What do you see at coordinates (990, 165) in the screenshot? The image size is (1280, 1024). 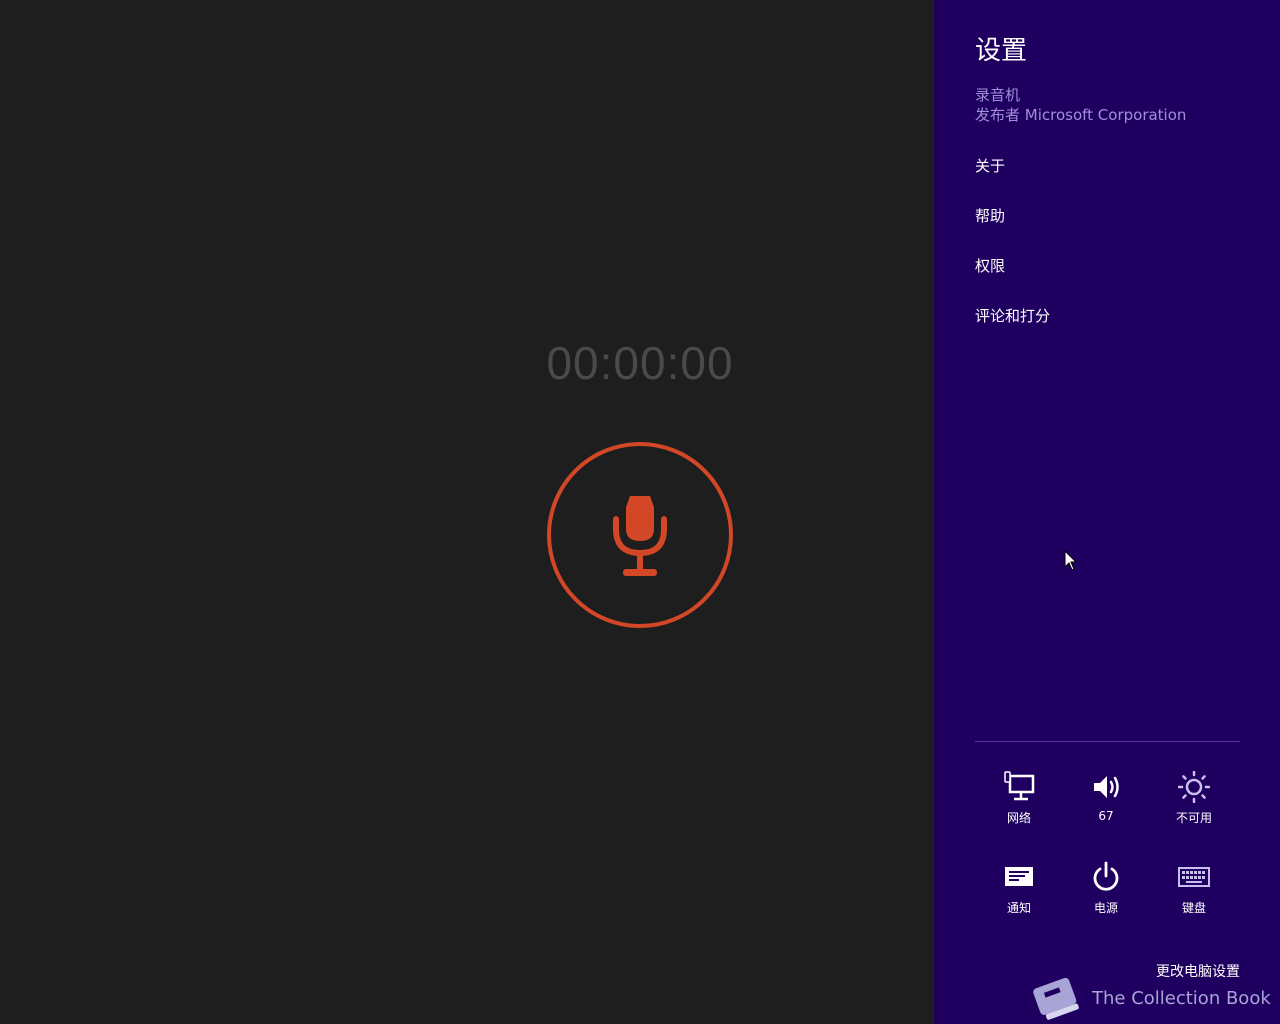 I see `menu-item-about: 关于` at bounding box center [990, 165].